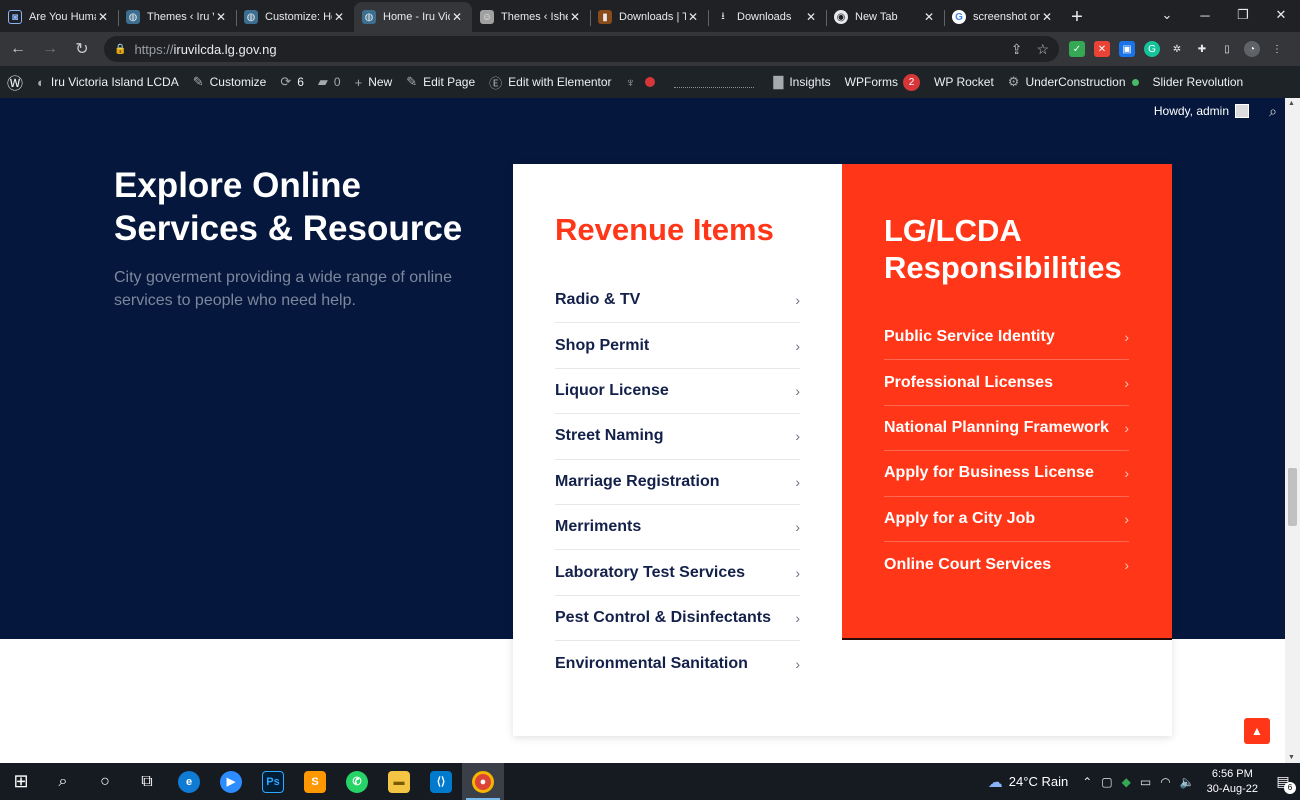 This screenshot has width=1300, height=800. Describe the element at coordinates (15, 82) in the screenshot. I see `wordpress-logo-icon: Ⓦ` at that location.